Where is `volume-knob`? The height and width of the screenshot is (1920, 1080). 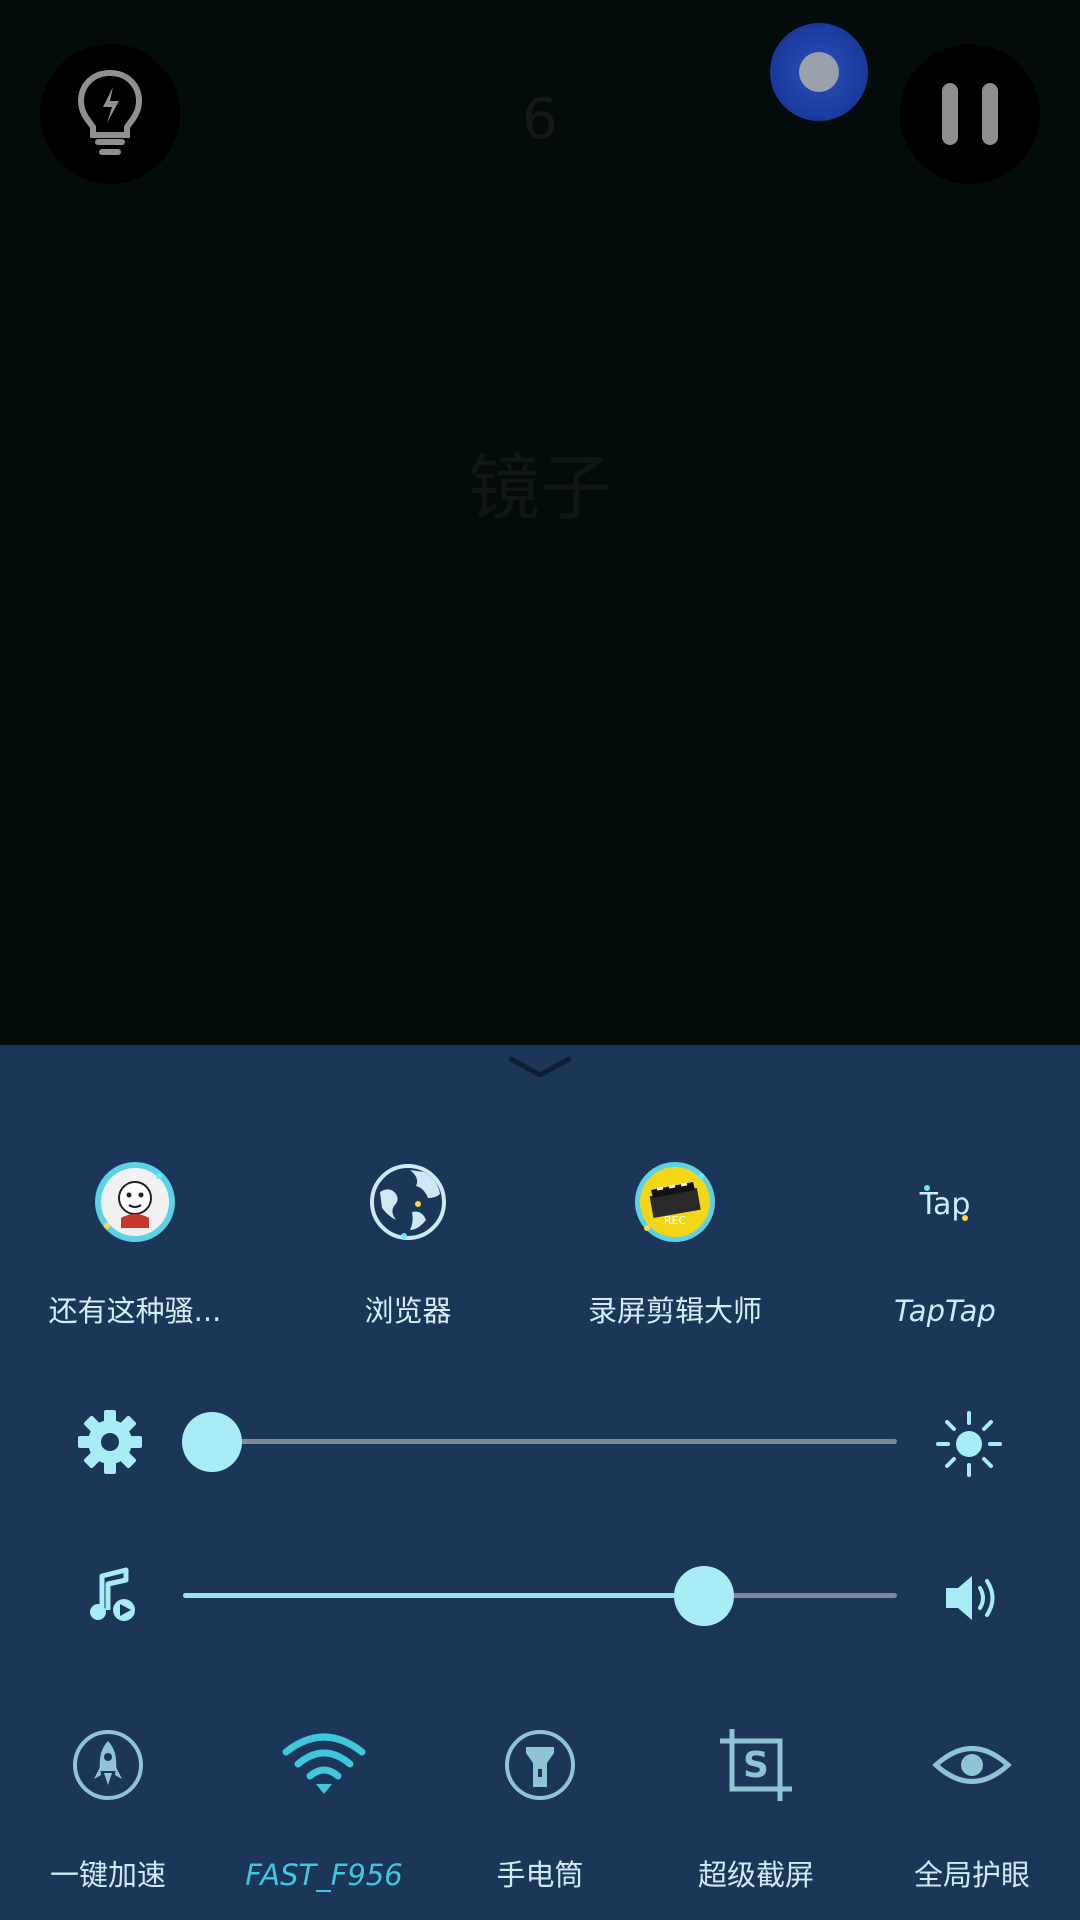
volume-knob is located at coordinates (704, 1596).